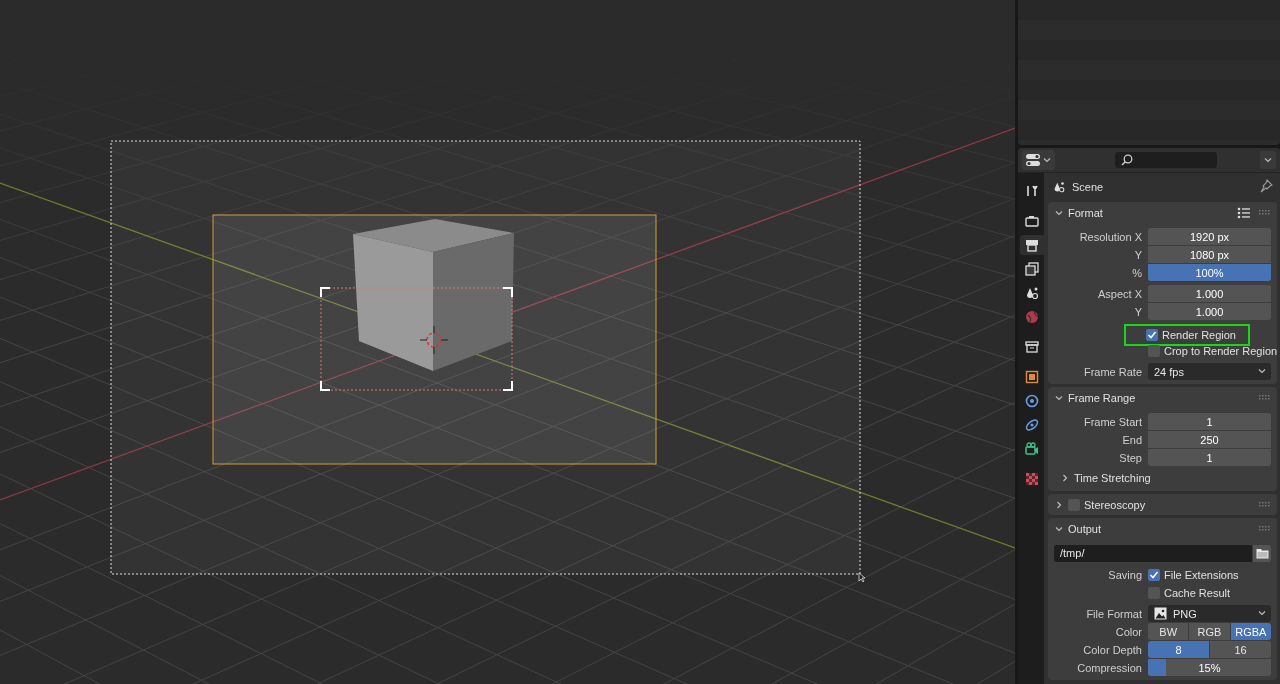  What do you see at coordinates (1088, 187) in the screenshot?
I see `context-label: Scene` at bounding box center [1088, 187].